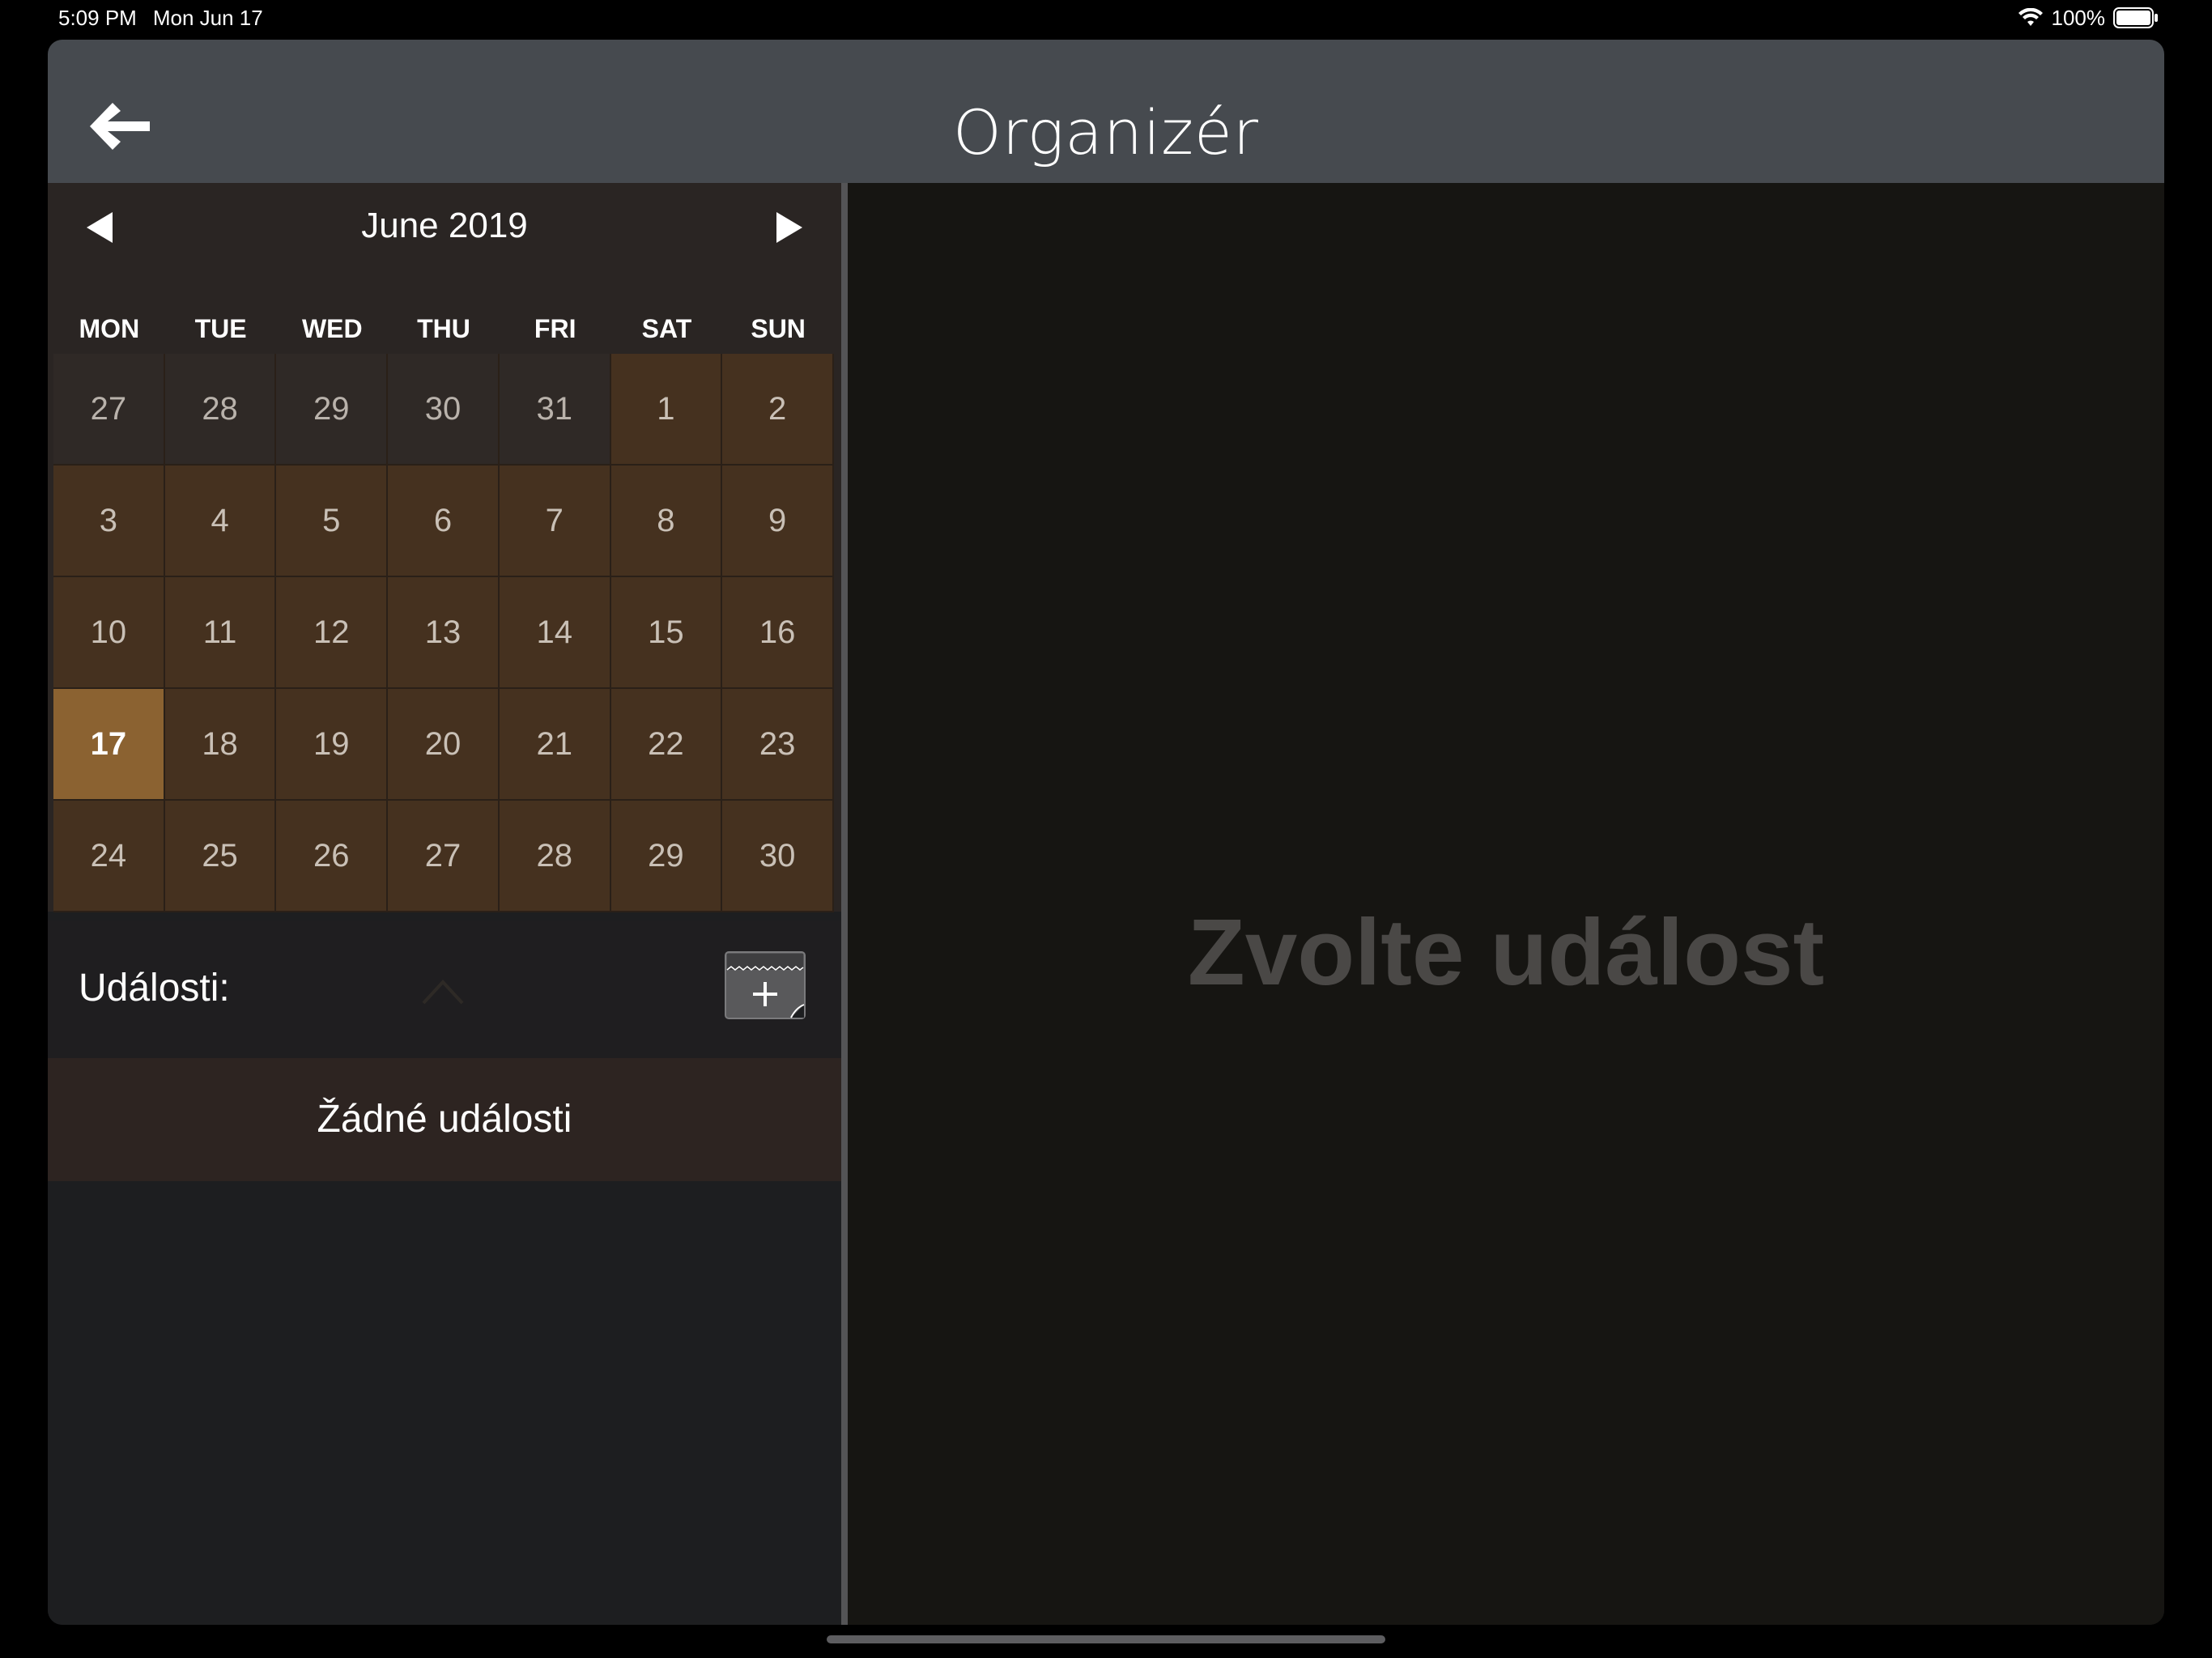 Image resolution: width=2212 pixels, height=1658 pixels. I want to click on calendar-add-icon, so click(766, 985).